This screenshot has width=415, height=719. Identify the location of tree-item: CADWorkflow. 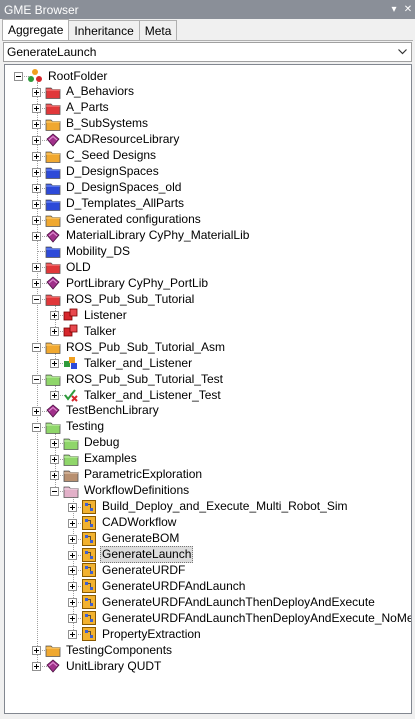
(129, 523).